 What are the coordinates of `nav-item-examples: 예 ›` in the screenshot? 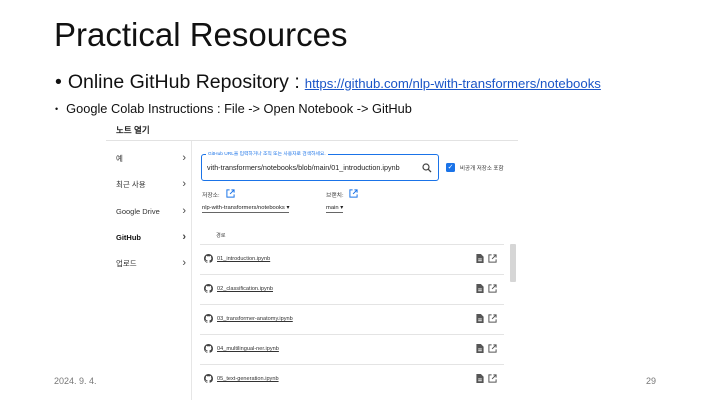 It's located at (151, 158).